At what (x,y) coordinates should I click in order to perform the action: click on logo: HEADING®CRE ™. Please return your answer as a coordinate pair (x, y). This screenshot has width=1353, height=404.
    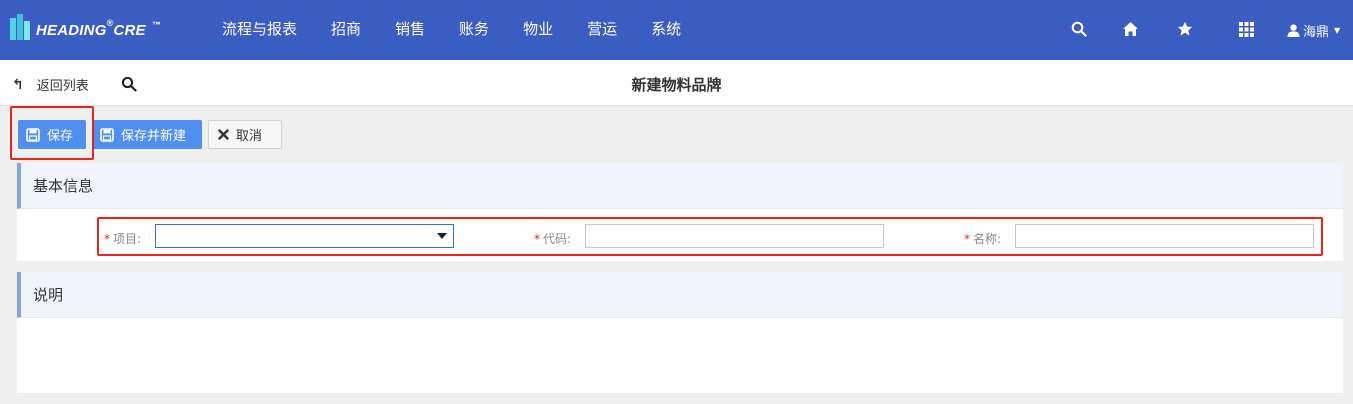
    Looking at the image, I should click on (85, 27).